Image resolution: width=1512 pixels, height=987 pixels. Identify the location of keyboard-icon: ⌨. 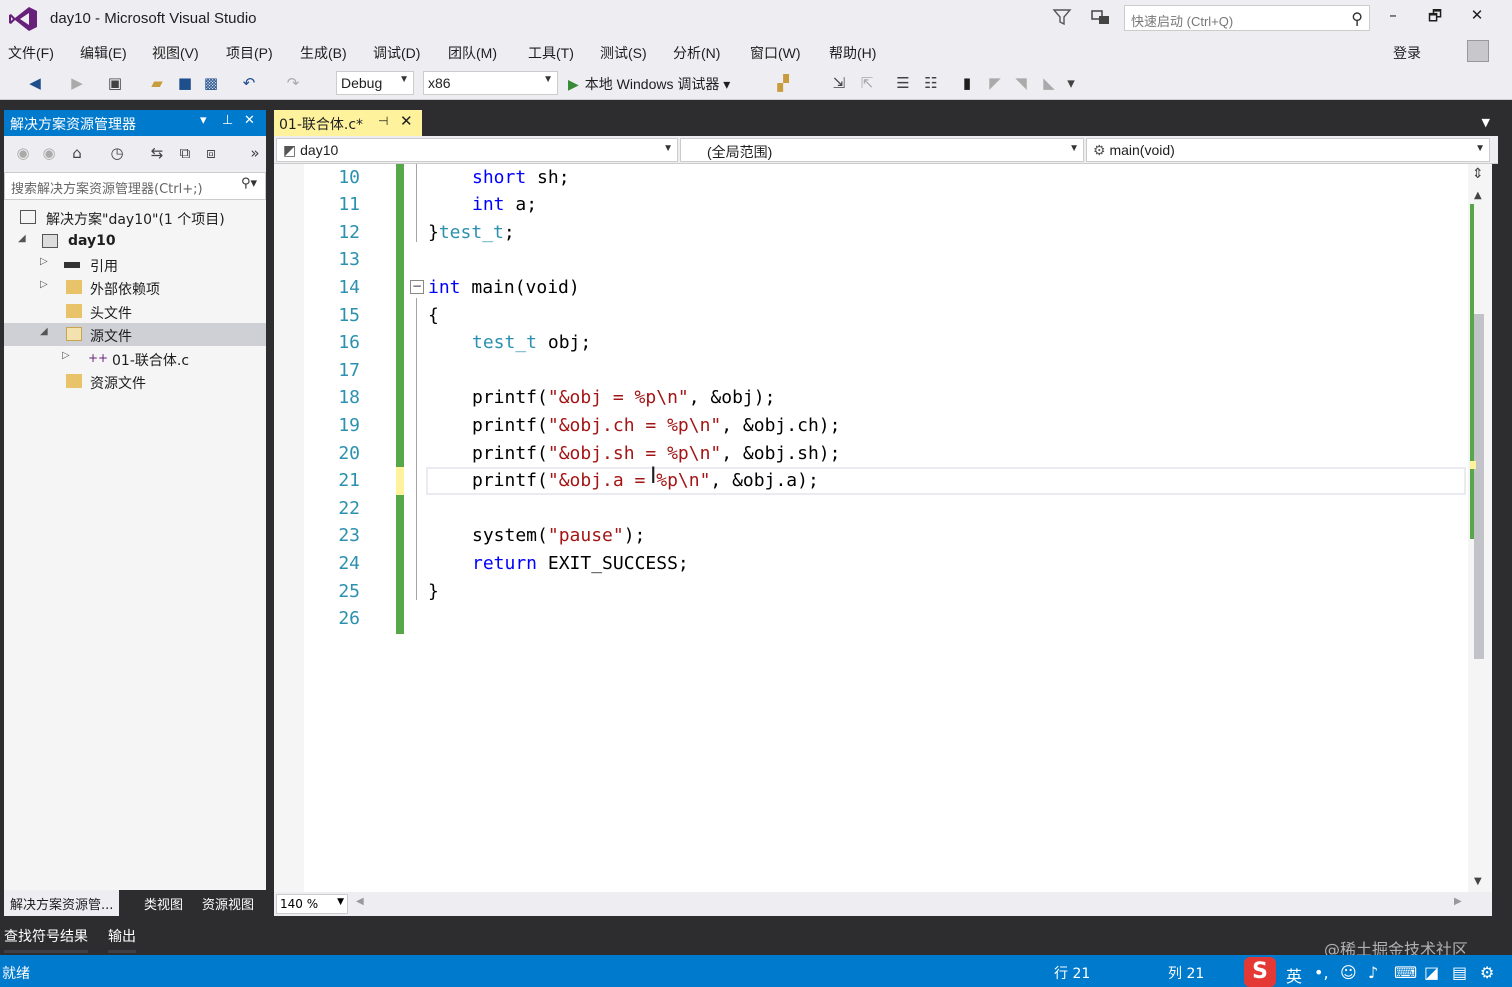
(1405, 972).